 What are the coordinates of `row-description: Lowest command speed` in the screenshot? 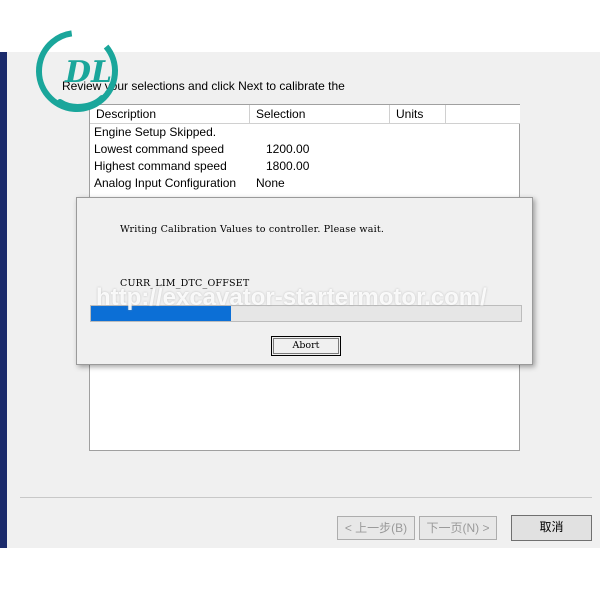 It's located at (159, 149).